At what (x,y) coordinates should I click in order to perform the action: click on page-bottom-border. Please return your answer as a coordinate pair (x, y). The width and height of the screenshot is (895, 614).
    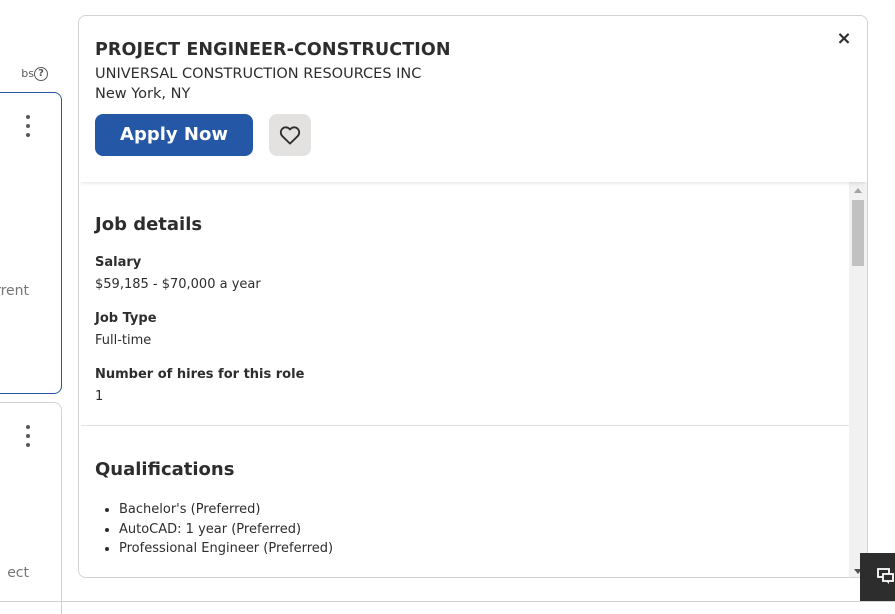
    Looking at the image, I should click on (447, 601).